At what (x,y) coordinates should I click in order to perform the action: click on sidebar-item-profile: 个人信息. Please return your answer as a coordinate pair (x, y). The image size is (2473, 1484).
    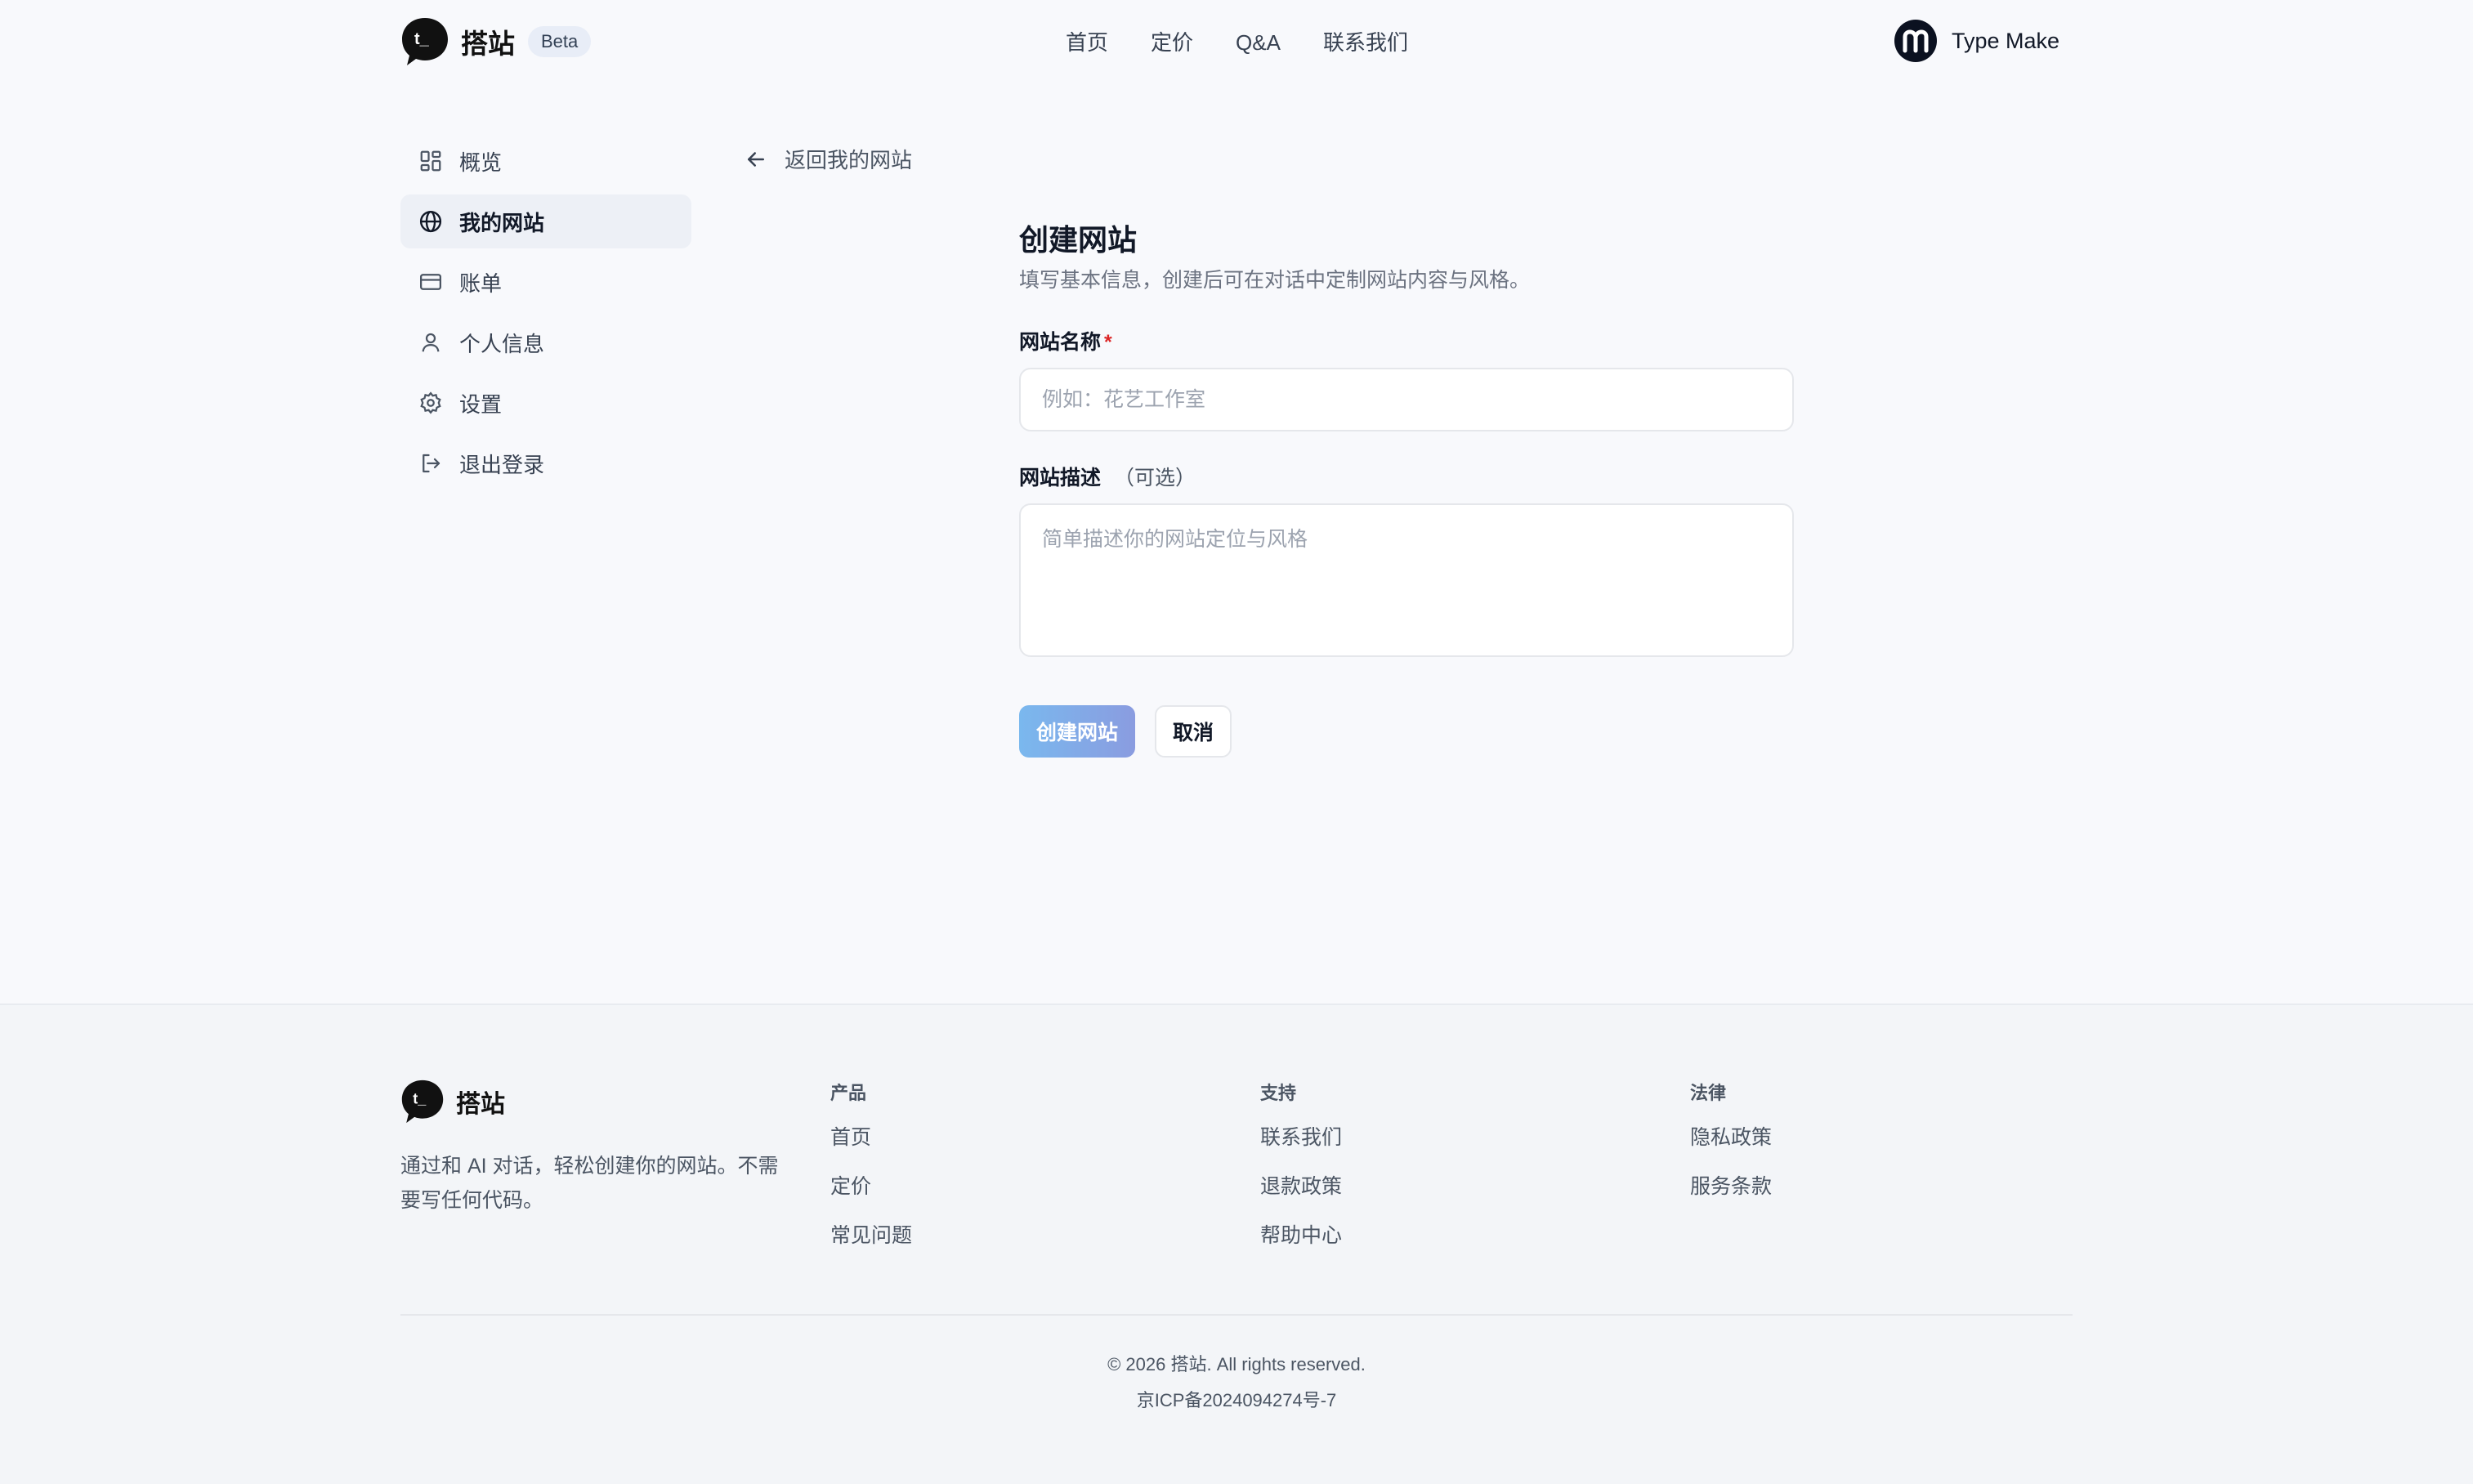
    Looking at the image, I should click on (545, 342).